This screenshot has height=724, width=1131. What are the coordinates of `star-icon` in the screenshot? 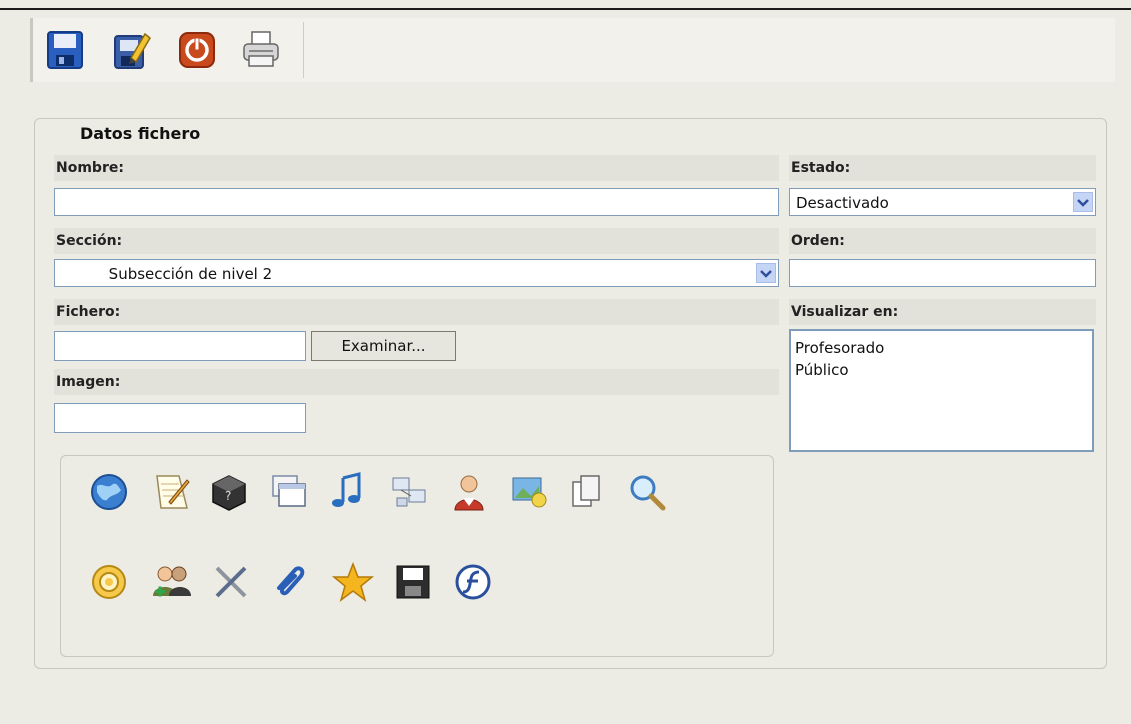 It's located at (353, 581).